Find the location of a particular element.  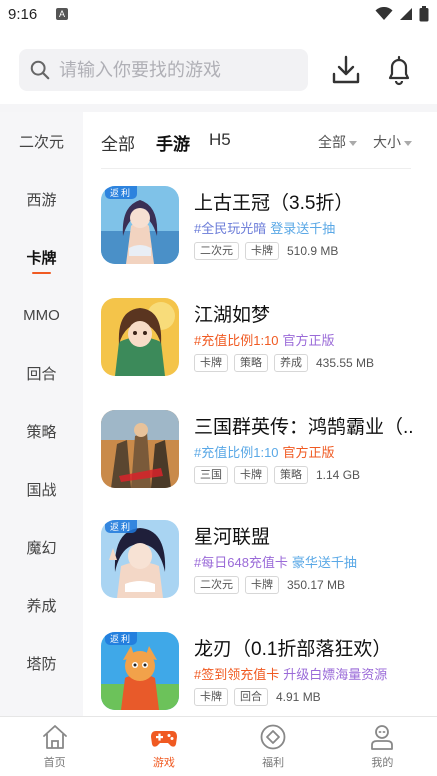

game-meta: 三国 卡牌 策略 1.14 GB is located at coordinates (277, 475).